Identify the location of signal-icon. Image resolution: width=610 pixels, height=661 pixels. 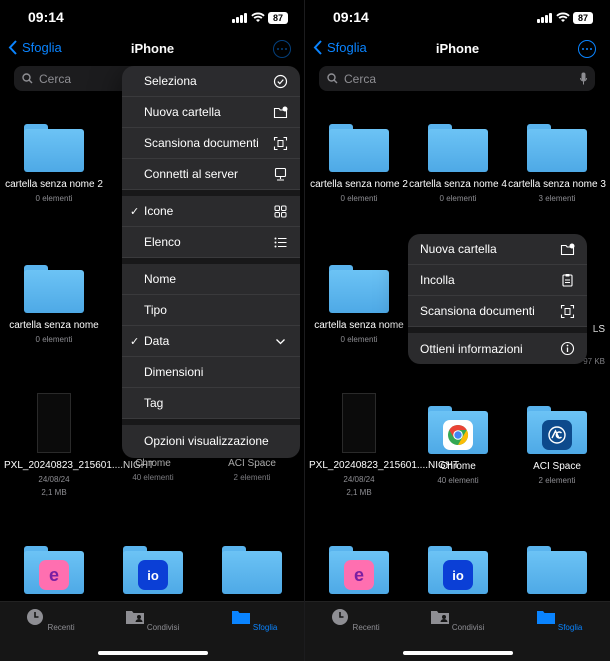
(545, 18).